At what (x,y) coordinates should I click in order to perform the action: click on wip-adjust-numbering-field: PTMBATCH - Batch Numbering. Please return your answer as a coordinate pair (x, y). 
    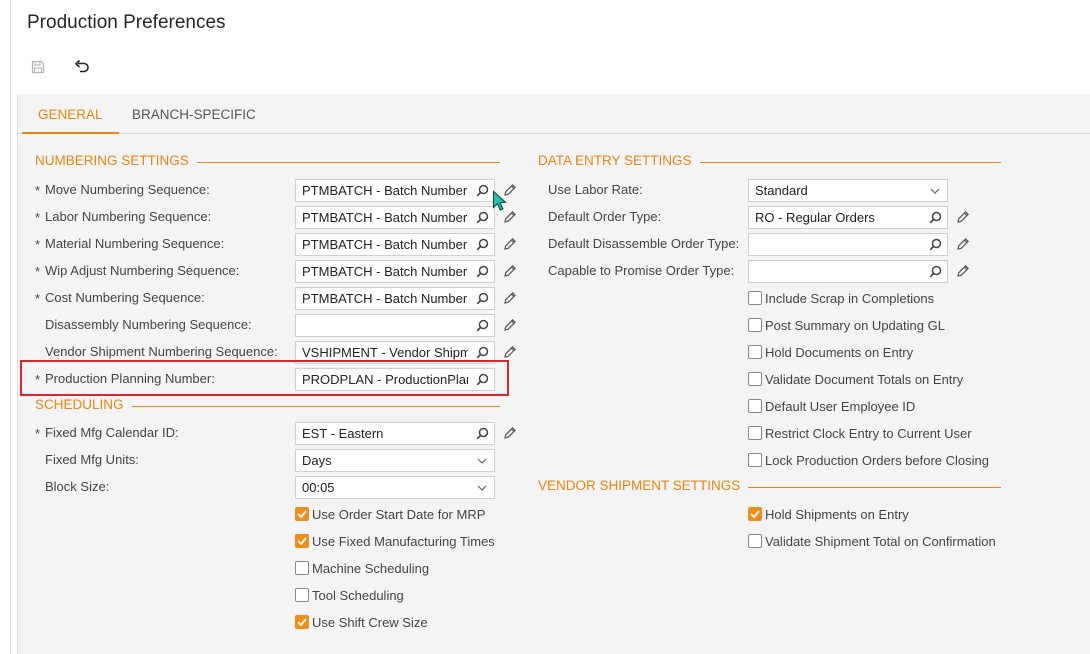
    Looking at the image, I should click on (395, 271).